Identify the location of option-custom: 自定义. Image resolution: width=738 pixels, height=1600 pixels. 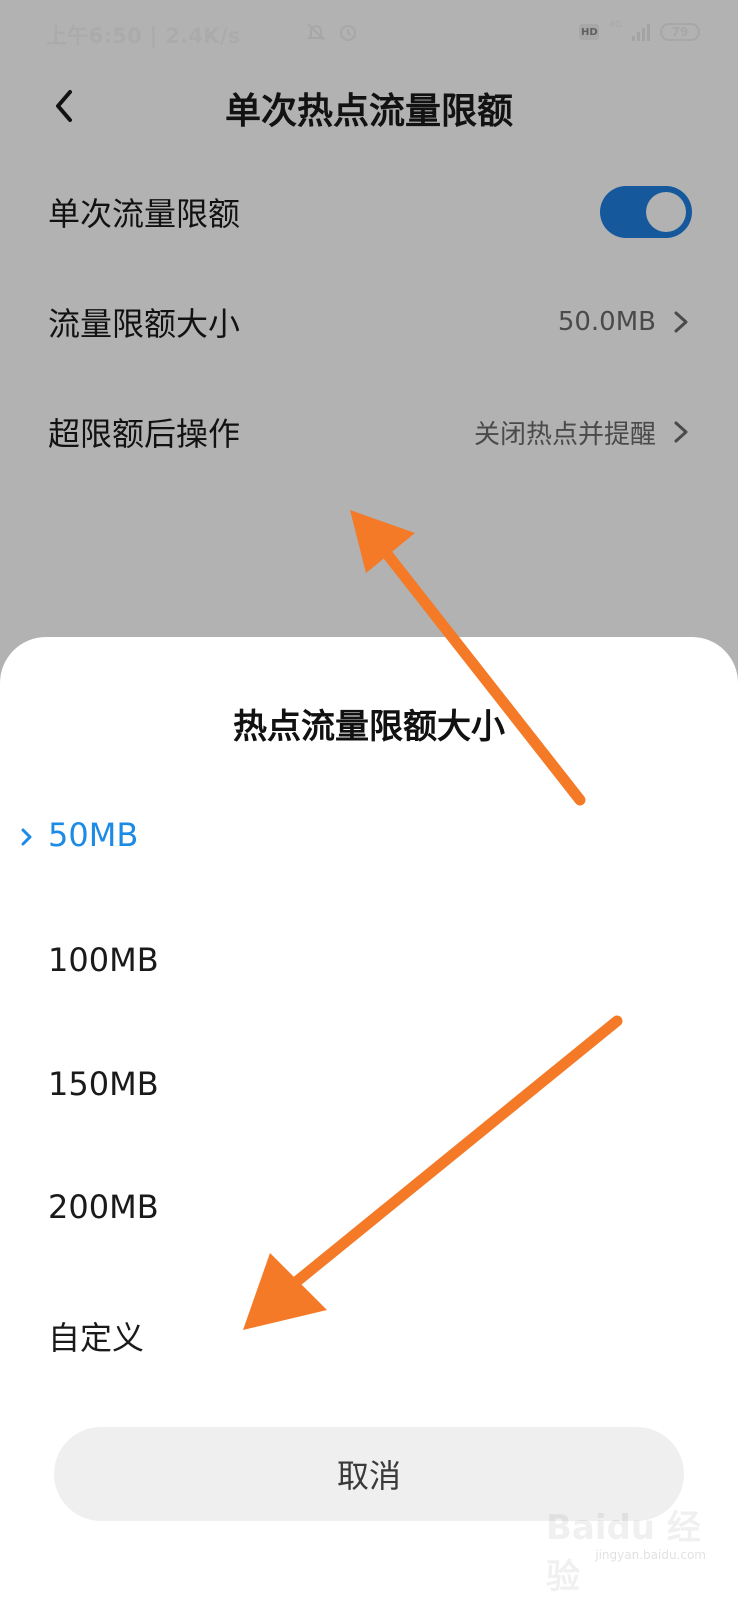
(96, 1336).